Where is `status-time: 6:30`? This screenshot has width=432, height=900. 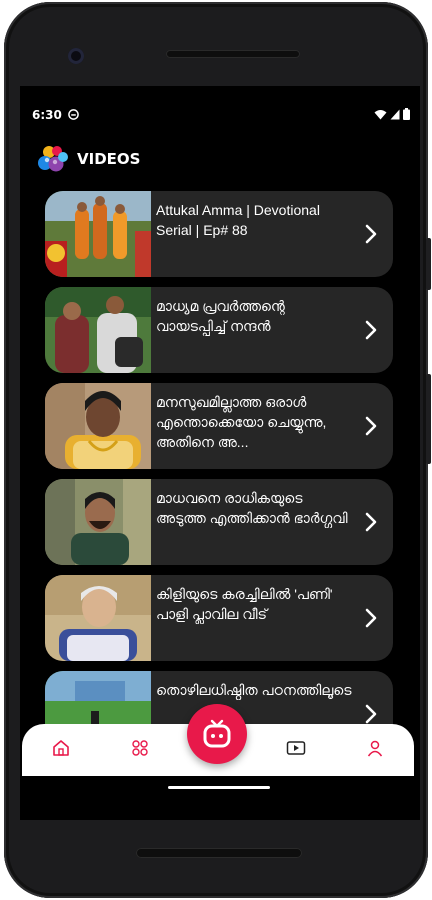
status-time: 6:30 is located at coordinates (47, 115).